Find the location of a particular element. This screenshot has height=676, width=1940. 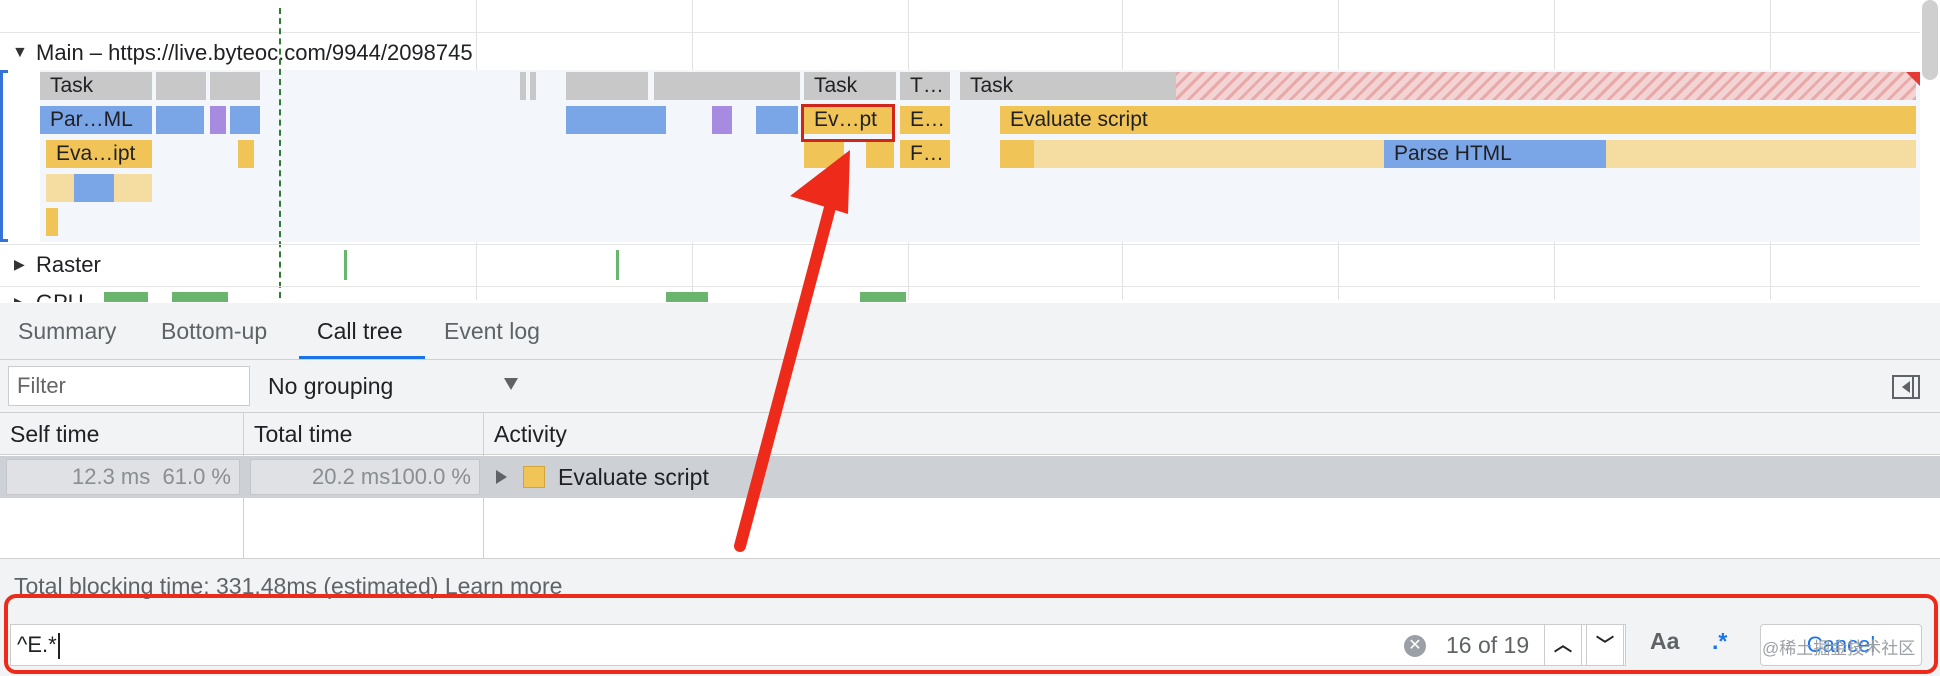

annotation-arrow is located at coordinates (792, 351).